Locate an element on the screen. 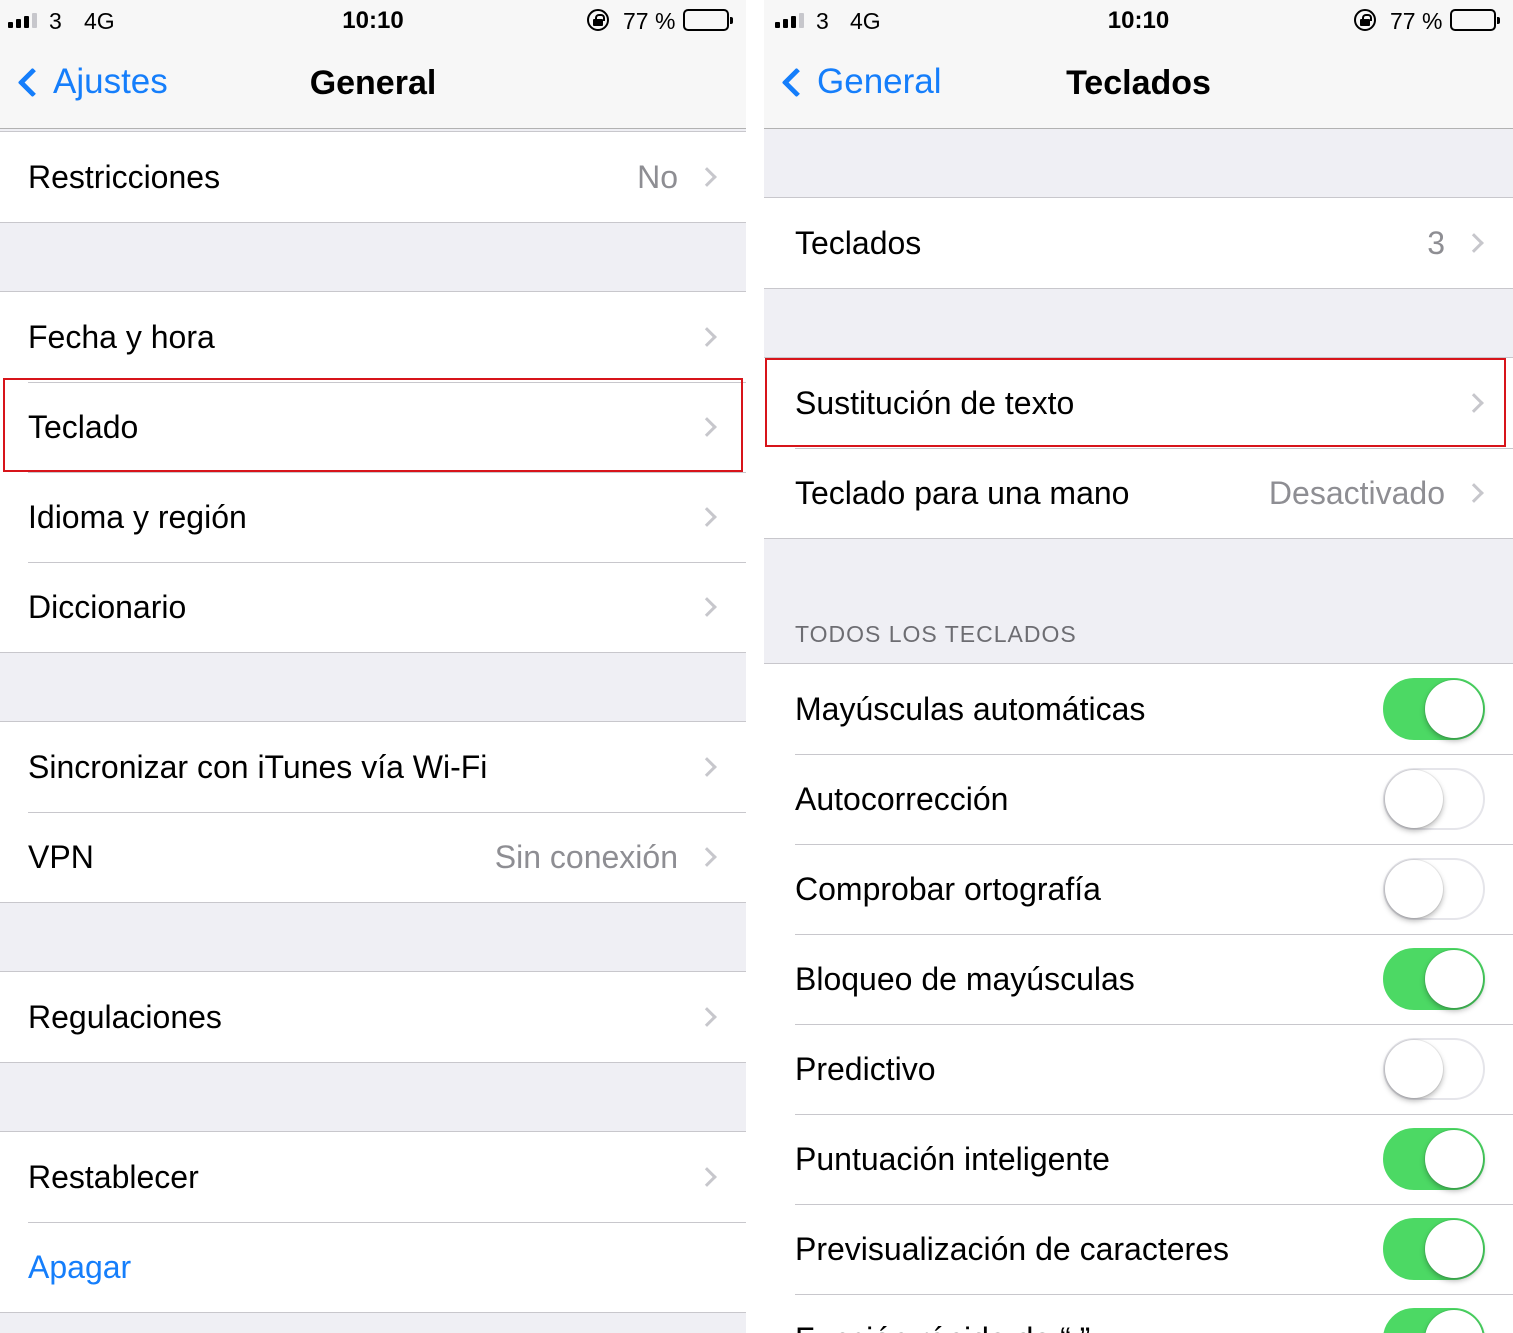 The width and height of the screenshot is (1513, 1333). toggle-label: Mayúsculas automáticas is located at coordinates (970, 708).